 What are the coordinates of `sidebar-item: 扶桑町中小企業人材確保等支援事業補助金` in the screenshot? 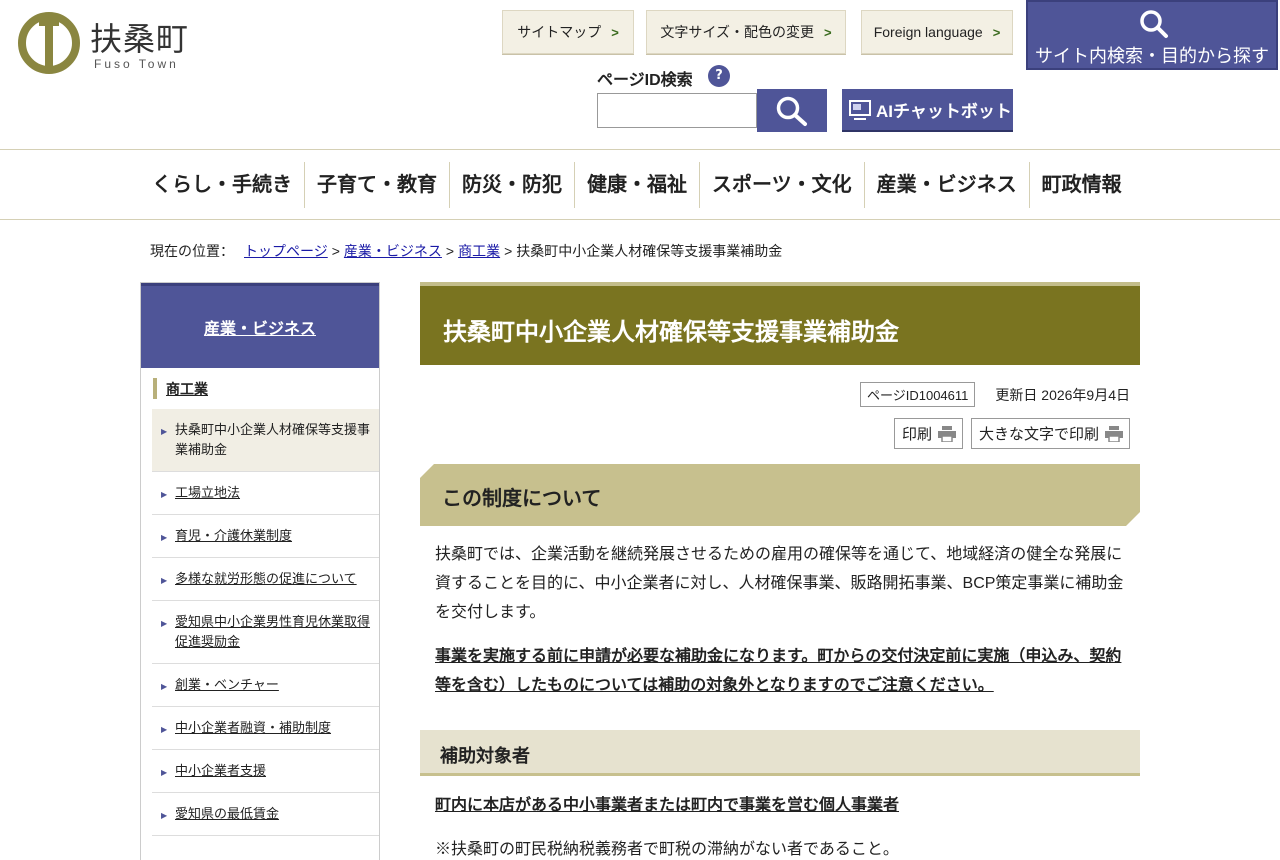 It's located at (265, 440).